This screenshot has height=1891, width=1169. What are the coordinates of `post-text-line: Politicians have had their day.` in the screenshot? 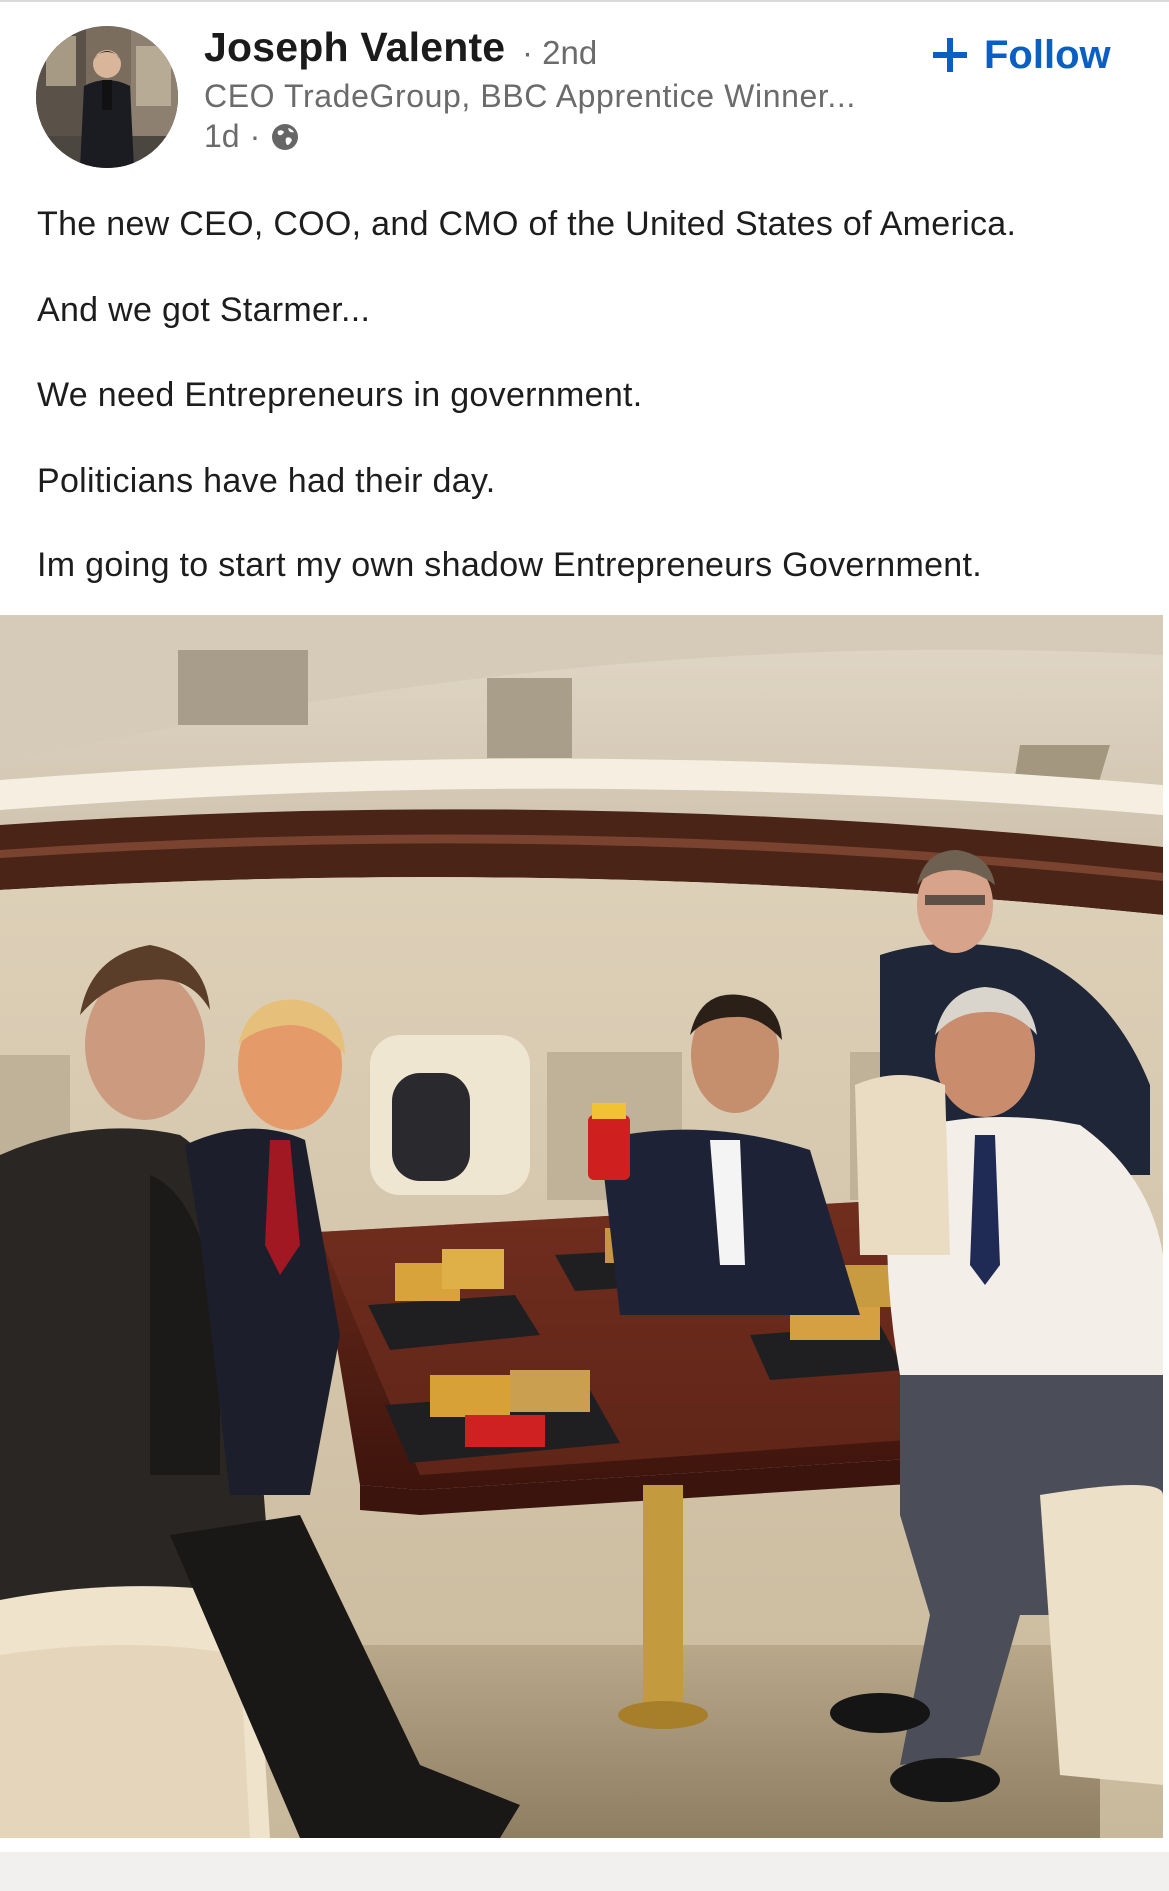 It's located at (266, 481).